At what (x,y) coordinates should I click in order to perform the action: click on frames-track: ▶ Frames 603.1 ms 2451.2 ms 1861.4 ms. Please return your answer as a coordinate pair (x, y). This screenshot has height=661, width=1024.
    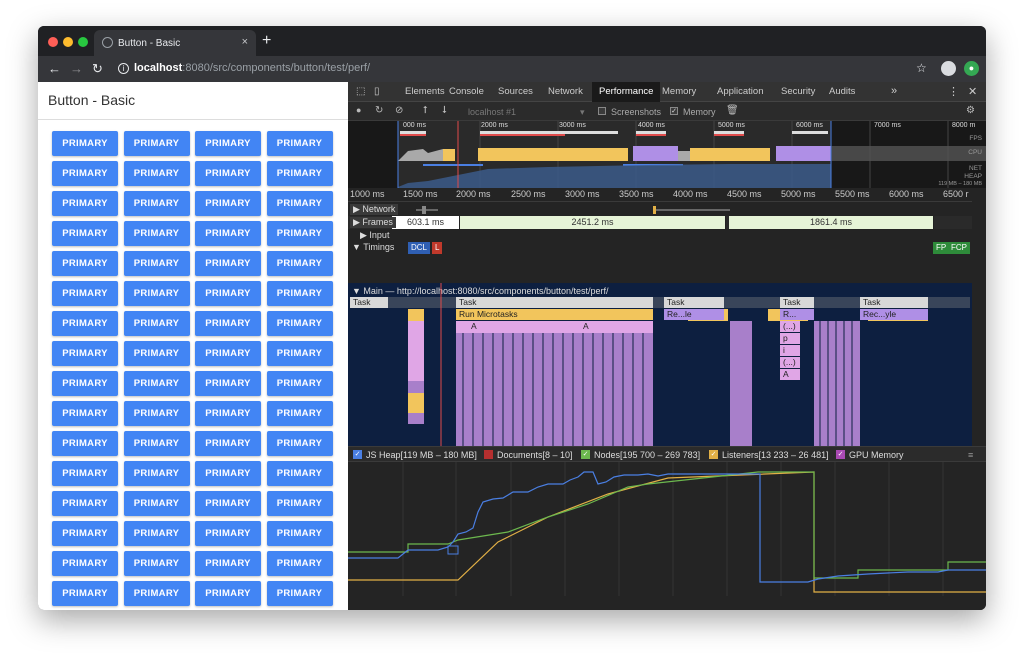
    Looking at the image, I should click on (660, 222).